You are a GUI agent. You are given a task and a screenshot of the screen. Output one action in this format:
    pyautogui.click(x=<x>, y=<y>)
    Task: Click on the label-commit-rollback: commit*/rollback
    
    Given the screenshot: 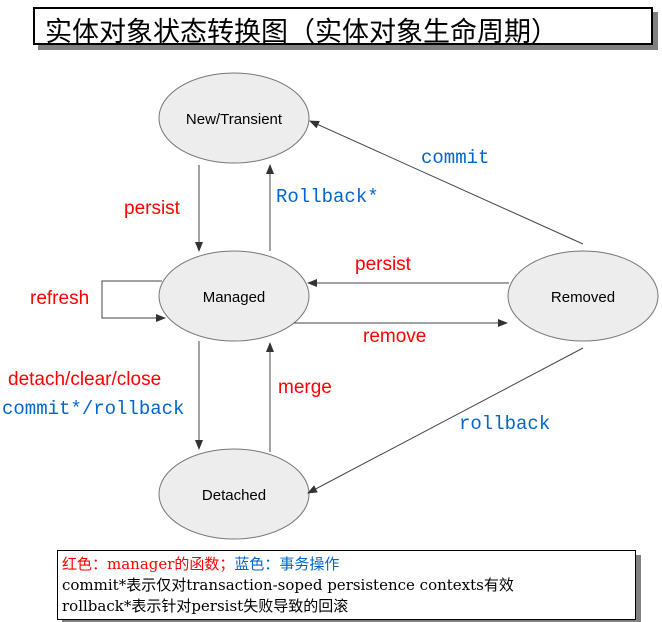 What is the action you would take?
    pyautogui.click(x=93, y=409)
    